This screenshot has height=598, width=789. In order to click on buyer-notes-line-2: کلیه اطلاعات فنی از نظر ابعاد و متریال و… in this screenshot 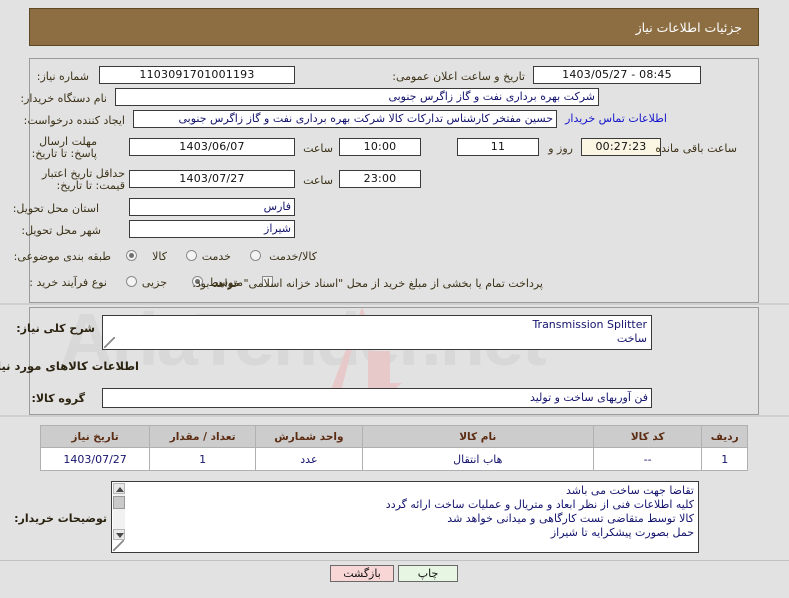, I will do `click(539, 504)`.